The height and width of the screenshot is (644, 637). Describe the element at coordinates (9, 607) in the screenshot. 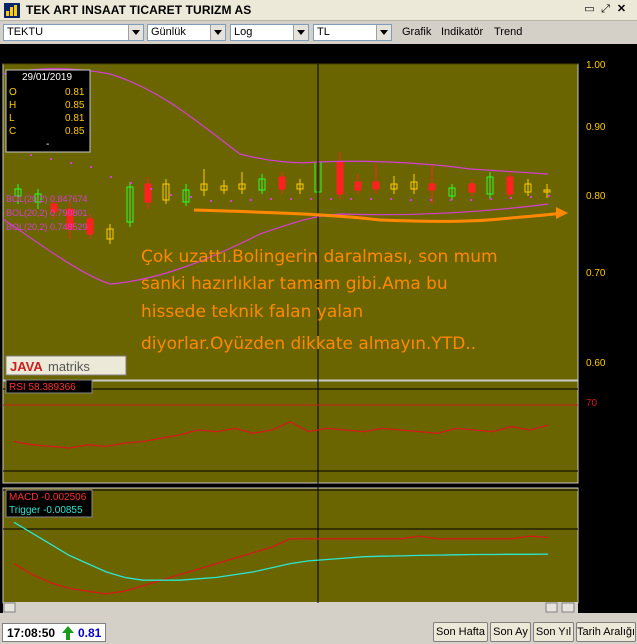

I see `scroll-left-button` at that location.